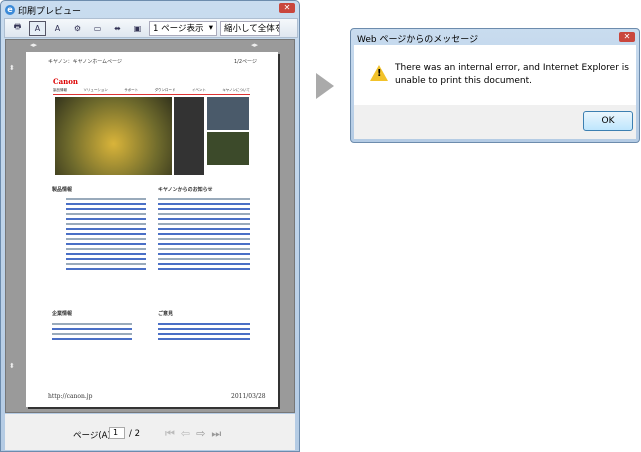 This screenshot has width=641, height=452. I want to click on nav-item: サポート, so click(131, 90).